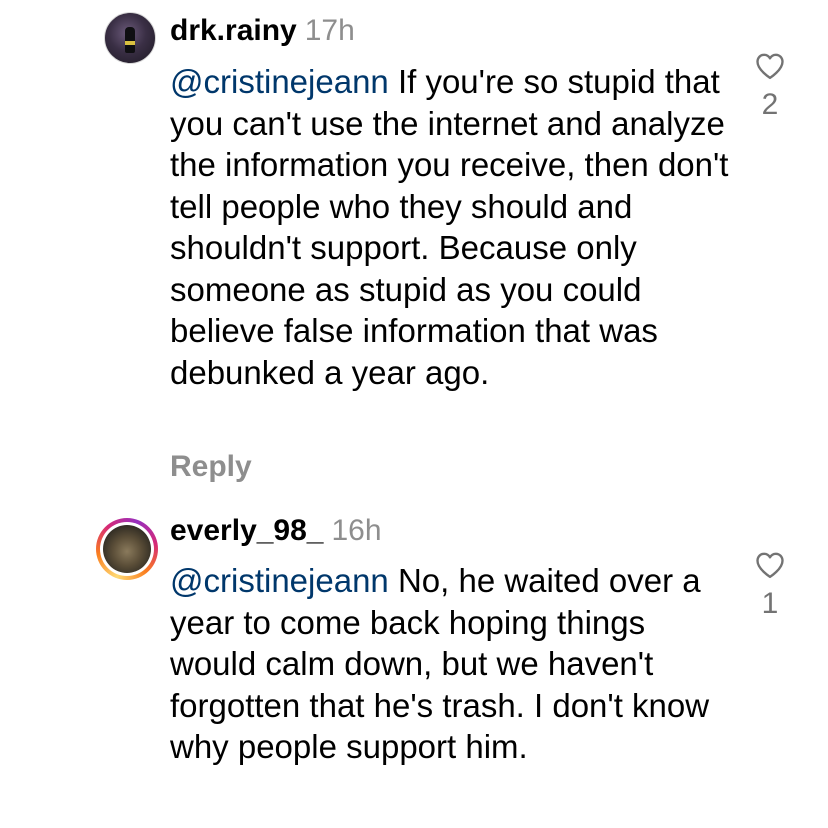 The image size is (828, 828). I want to click on timestamp: 16h, so click(356, 530).